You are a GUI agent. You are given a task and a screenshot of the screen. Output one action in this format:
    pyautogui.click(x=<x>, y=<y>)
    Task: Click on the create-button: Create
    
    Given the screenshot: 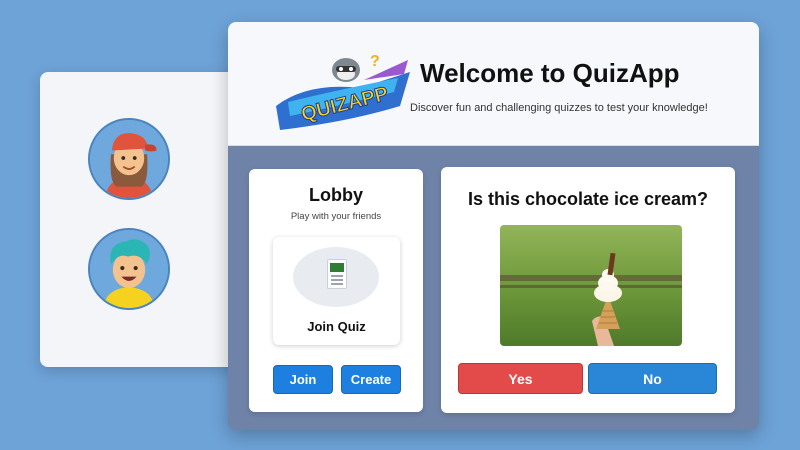 What is the action you would take?
    pyautogui.click(x=371, y=379)
    